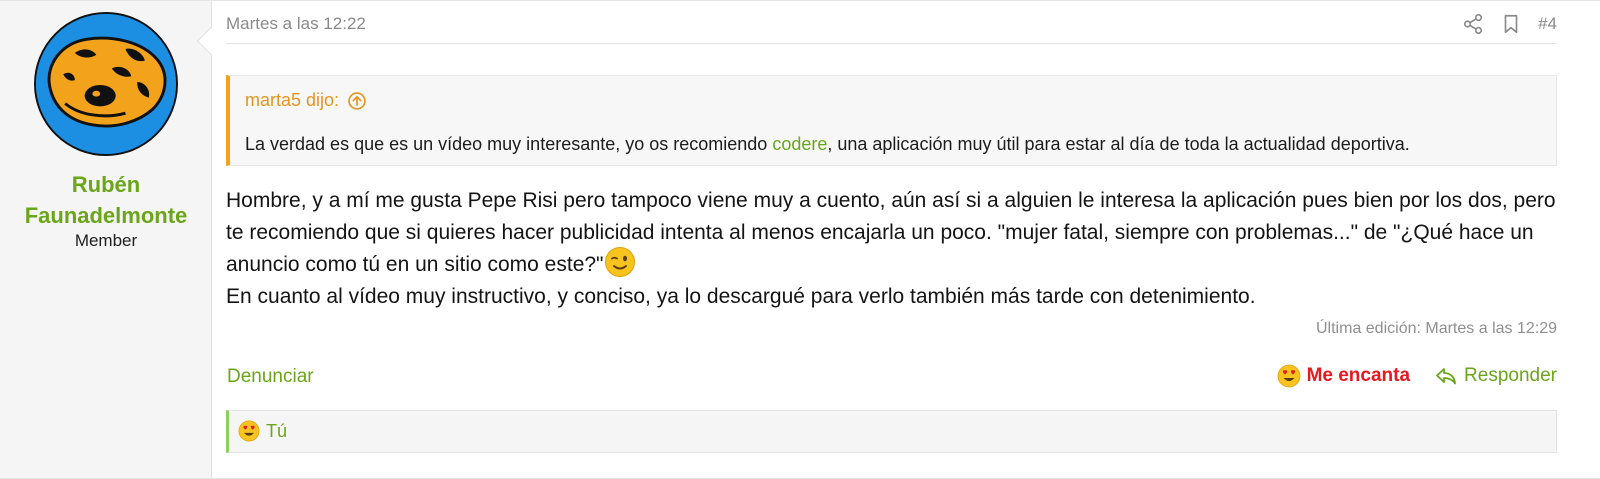 This screenshot has width=1600, height=479. I want to click on user-name-line2: Faunadelmonte, so click(106, 215).